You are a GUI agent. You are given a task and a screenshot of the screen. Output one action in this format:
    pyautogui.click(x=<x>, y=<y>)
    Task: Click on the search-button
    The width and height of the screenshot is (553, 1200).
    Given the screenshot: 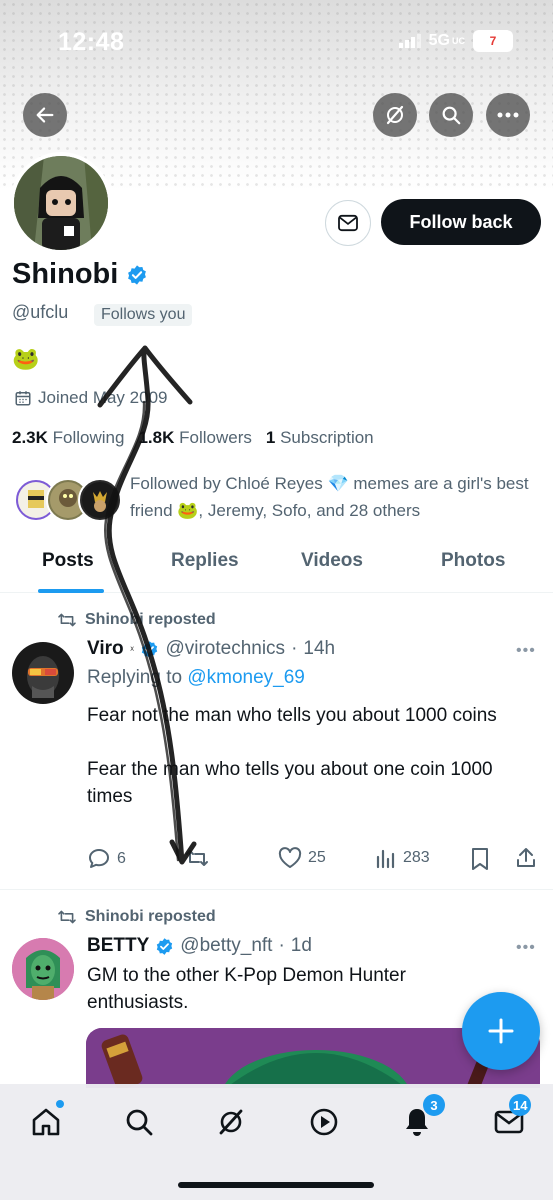 What is the action you would take?
    pyautogui.click(x=451, y=115)
    